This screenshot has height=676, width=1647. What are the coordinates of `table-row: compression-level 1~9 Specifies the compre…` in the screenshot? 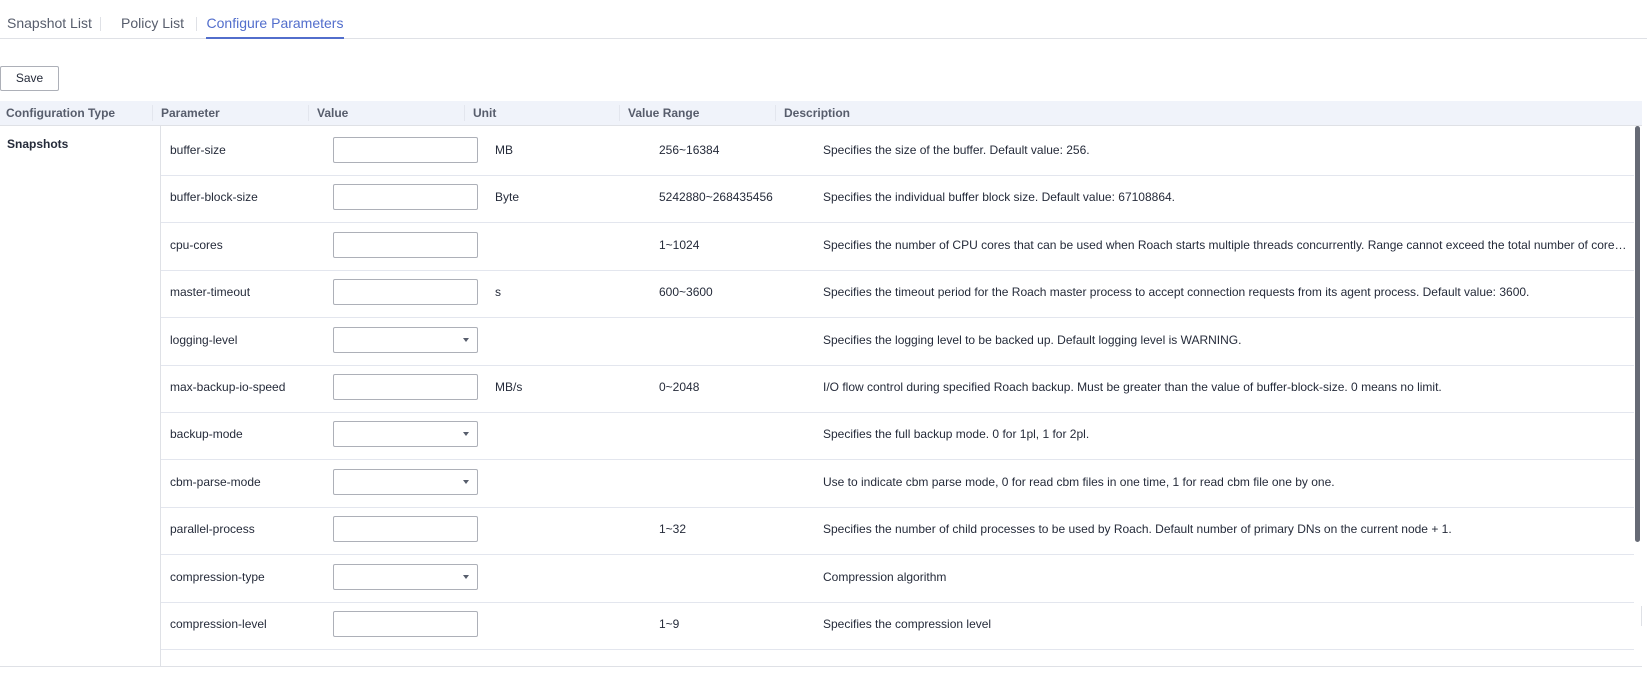 It's located at (897, 625).